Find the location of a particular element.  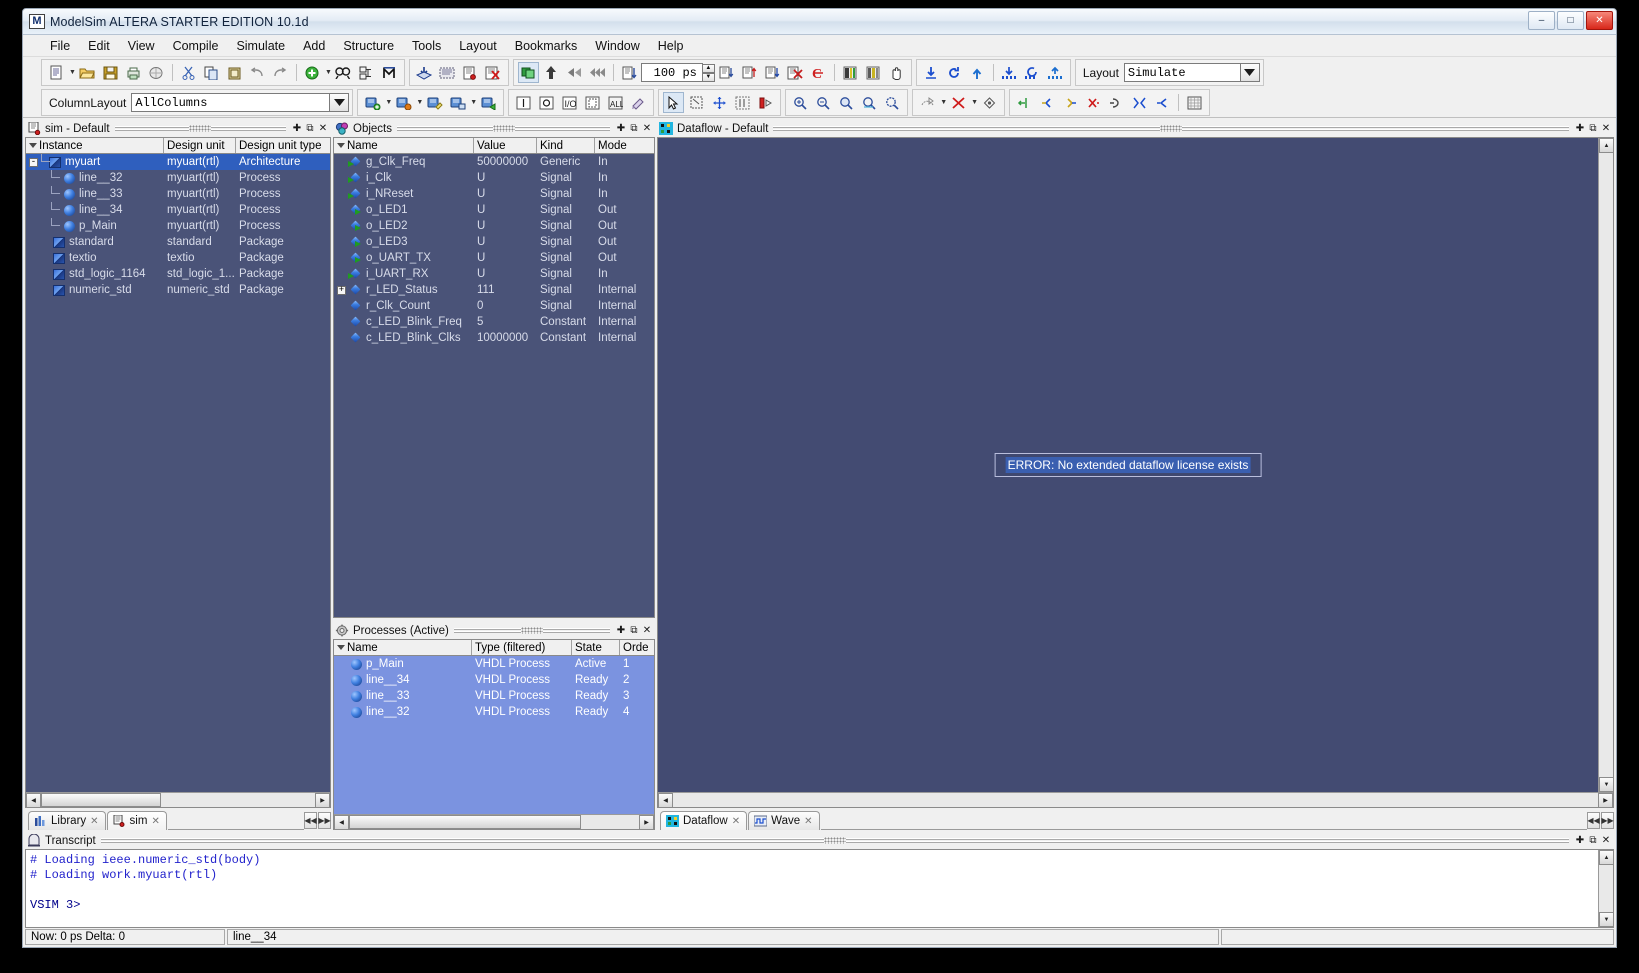

simulate-icon is located at coordinates (470, 72).